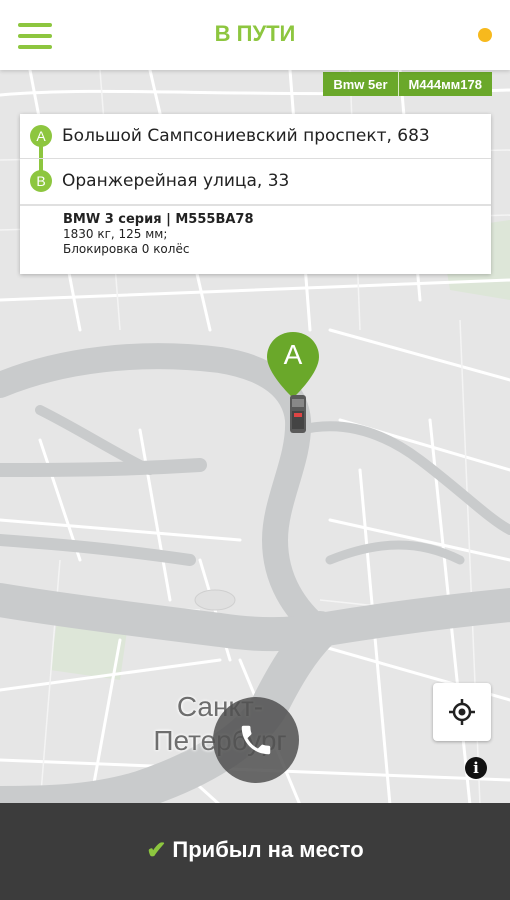  What do you see at coordinates (176, 181) in the screenshot?
I see `point-b-address: Оранжерейная улица, 33` at bounding box center [176, 181].